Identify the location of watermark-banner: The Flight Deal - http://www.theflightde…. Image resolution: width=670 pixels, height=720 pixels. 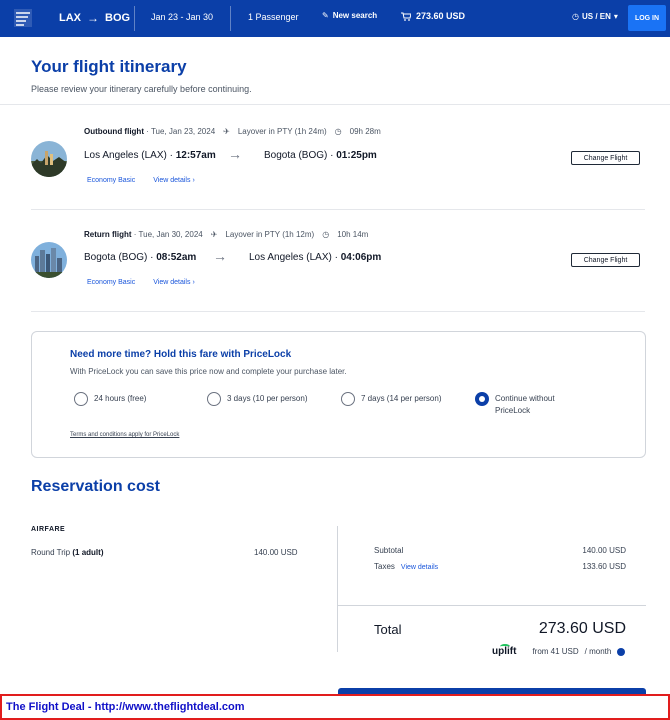
(335, 707).